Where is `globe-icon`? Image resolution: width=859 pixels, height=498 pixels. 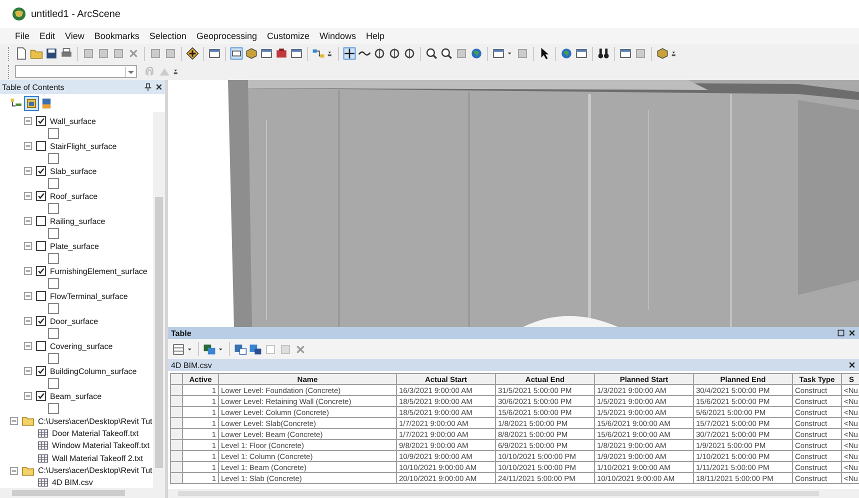 globe-icon is located at coordinates (476, 53).